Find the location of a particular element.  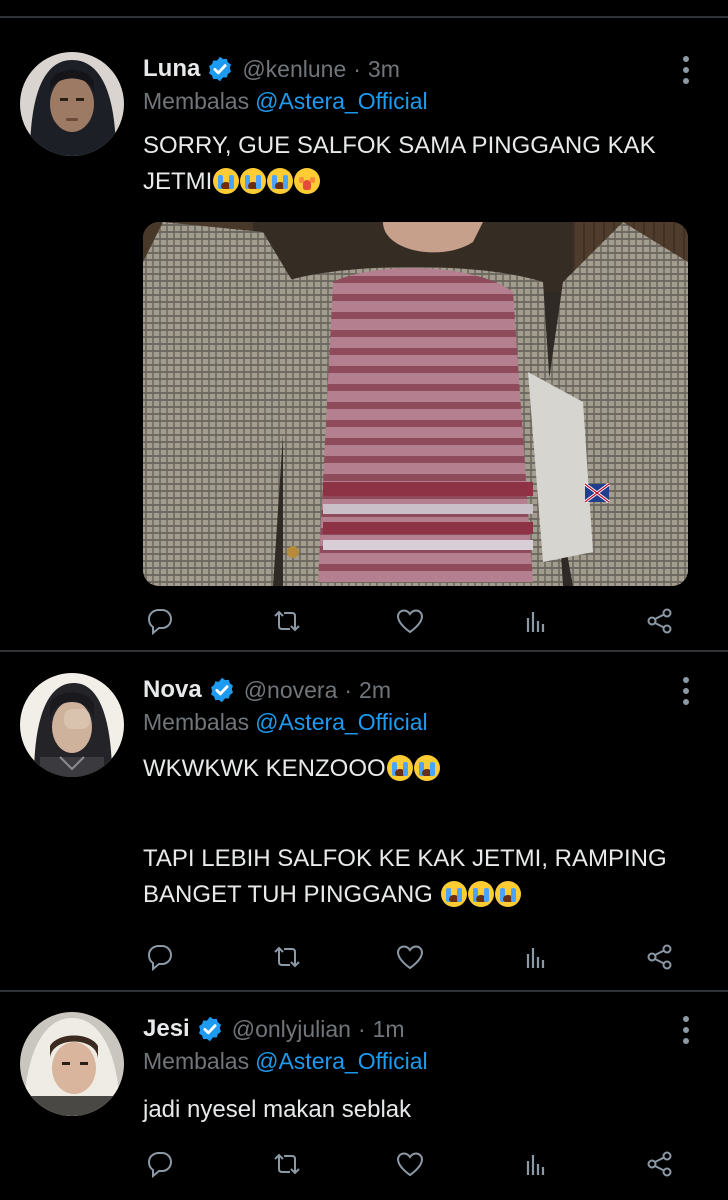

tweet-text-span: JETMI is located at coordinates (178, 181).